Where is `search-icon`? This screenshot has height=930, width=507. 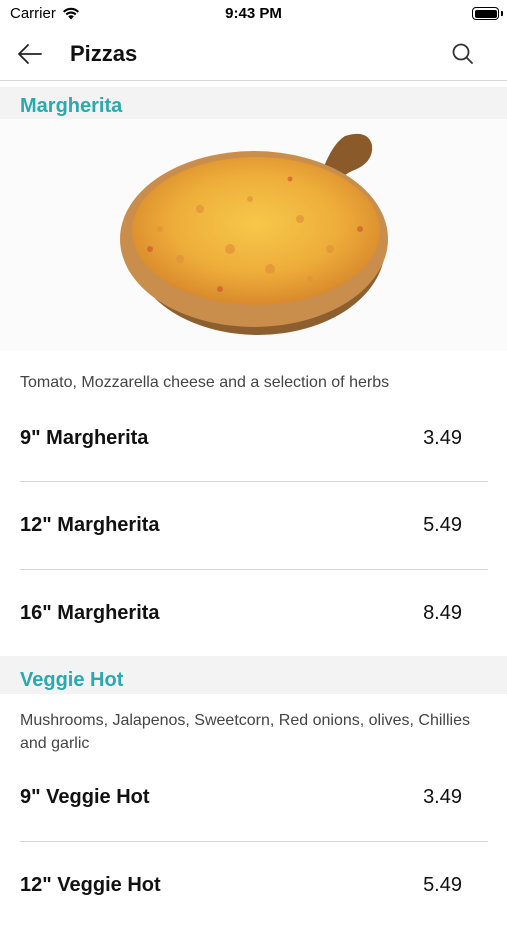 search-icon is located at coordinates (462, 53).